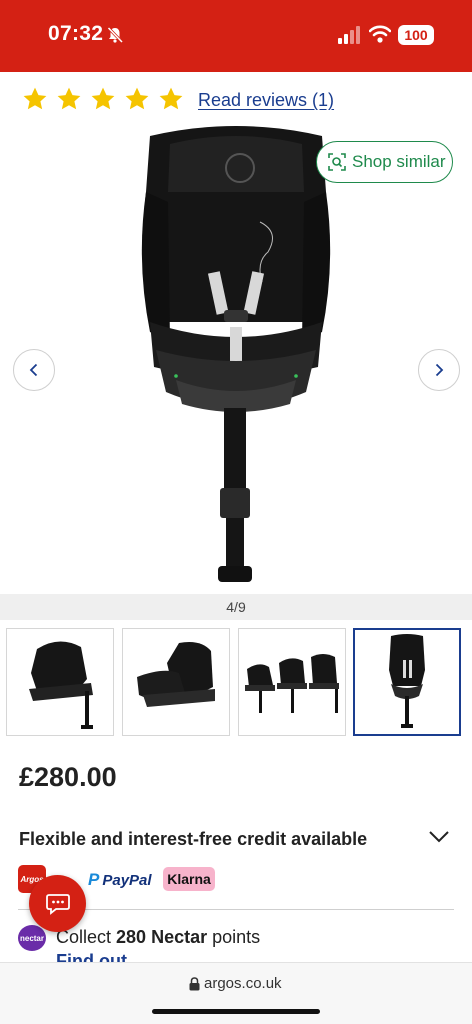  What do you see at coordinates (76, 33) in the screenshot?
I see `status-time: 07:32` at bounding box center [76, 33].